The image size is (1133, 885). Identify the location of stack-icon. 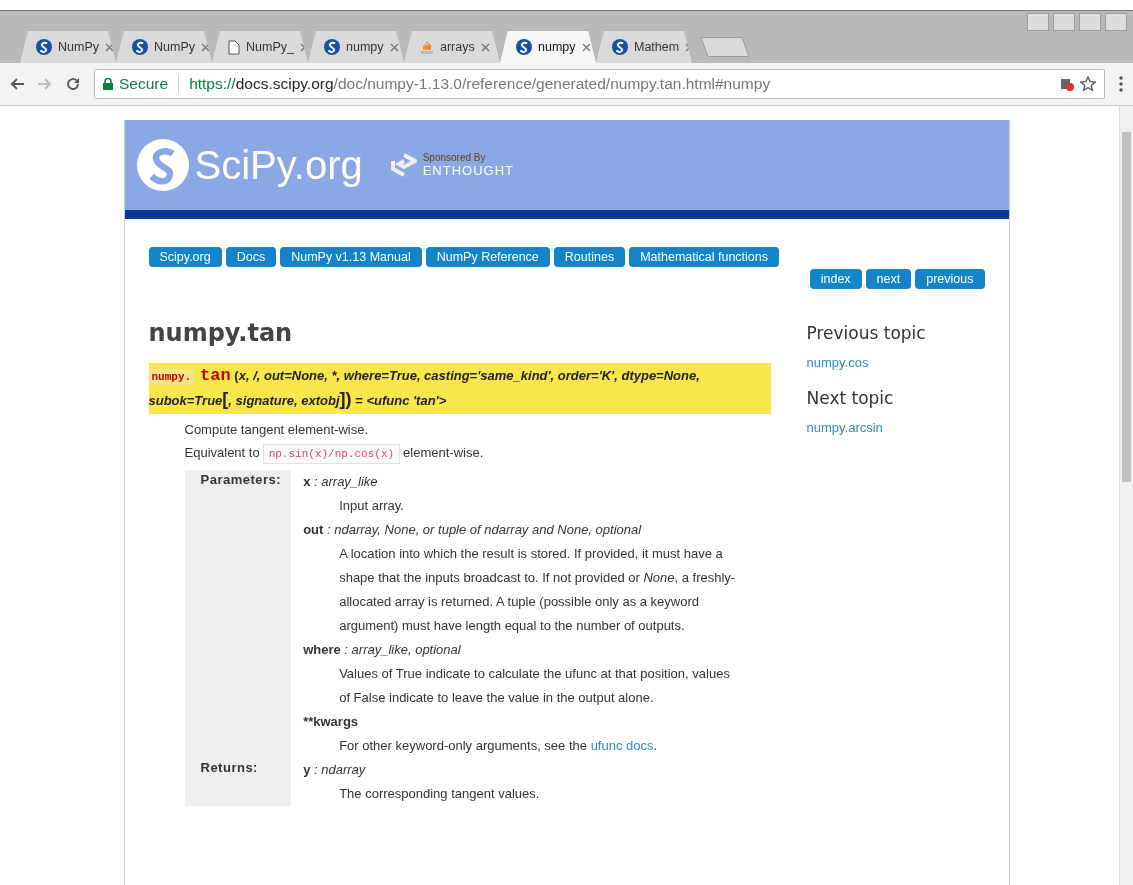
(427, 47).